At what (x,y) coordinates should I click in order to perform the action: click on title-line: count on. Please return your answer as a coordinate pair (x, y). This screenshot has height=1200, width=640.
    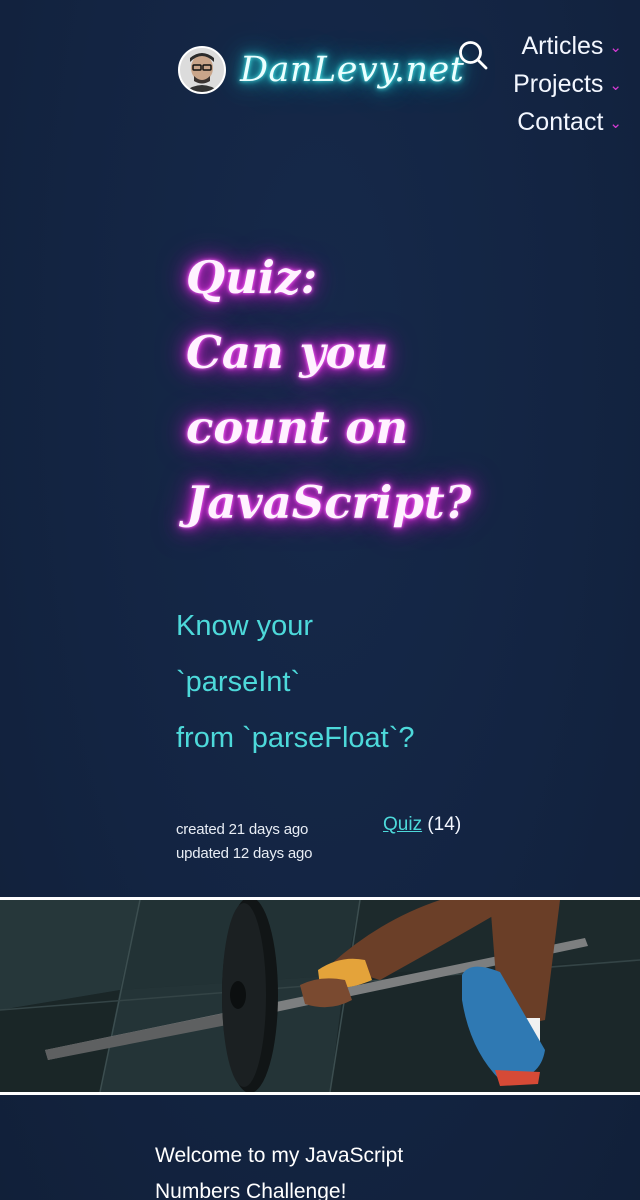
    Looking at the image, I should click on (297, 427).